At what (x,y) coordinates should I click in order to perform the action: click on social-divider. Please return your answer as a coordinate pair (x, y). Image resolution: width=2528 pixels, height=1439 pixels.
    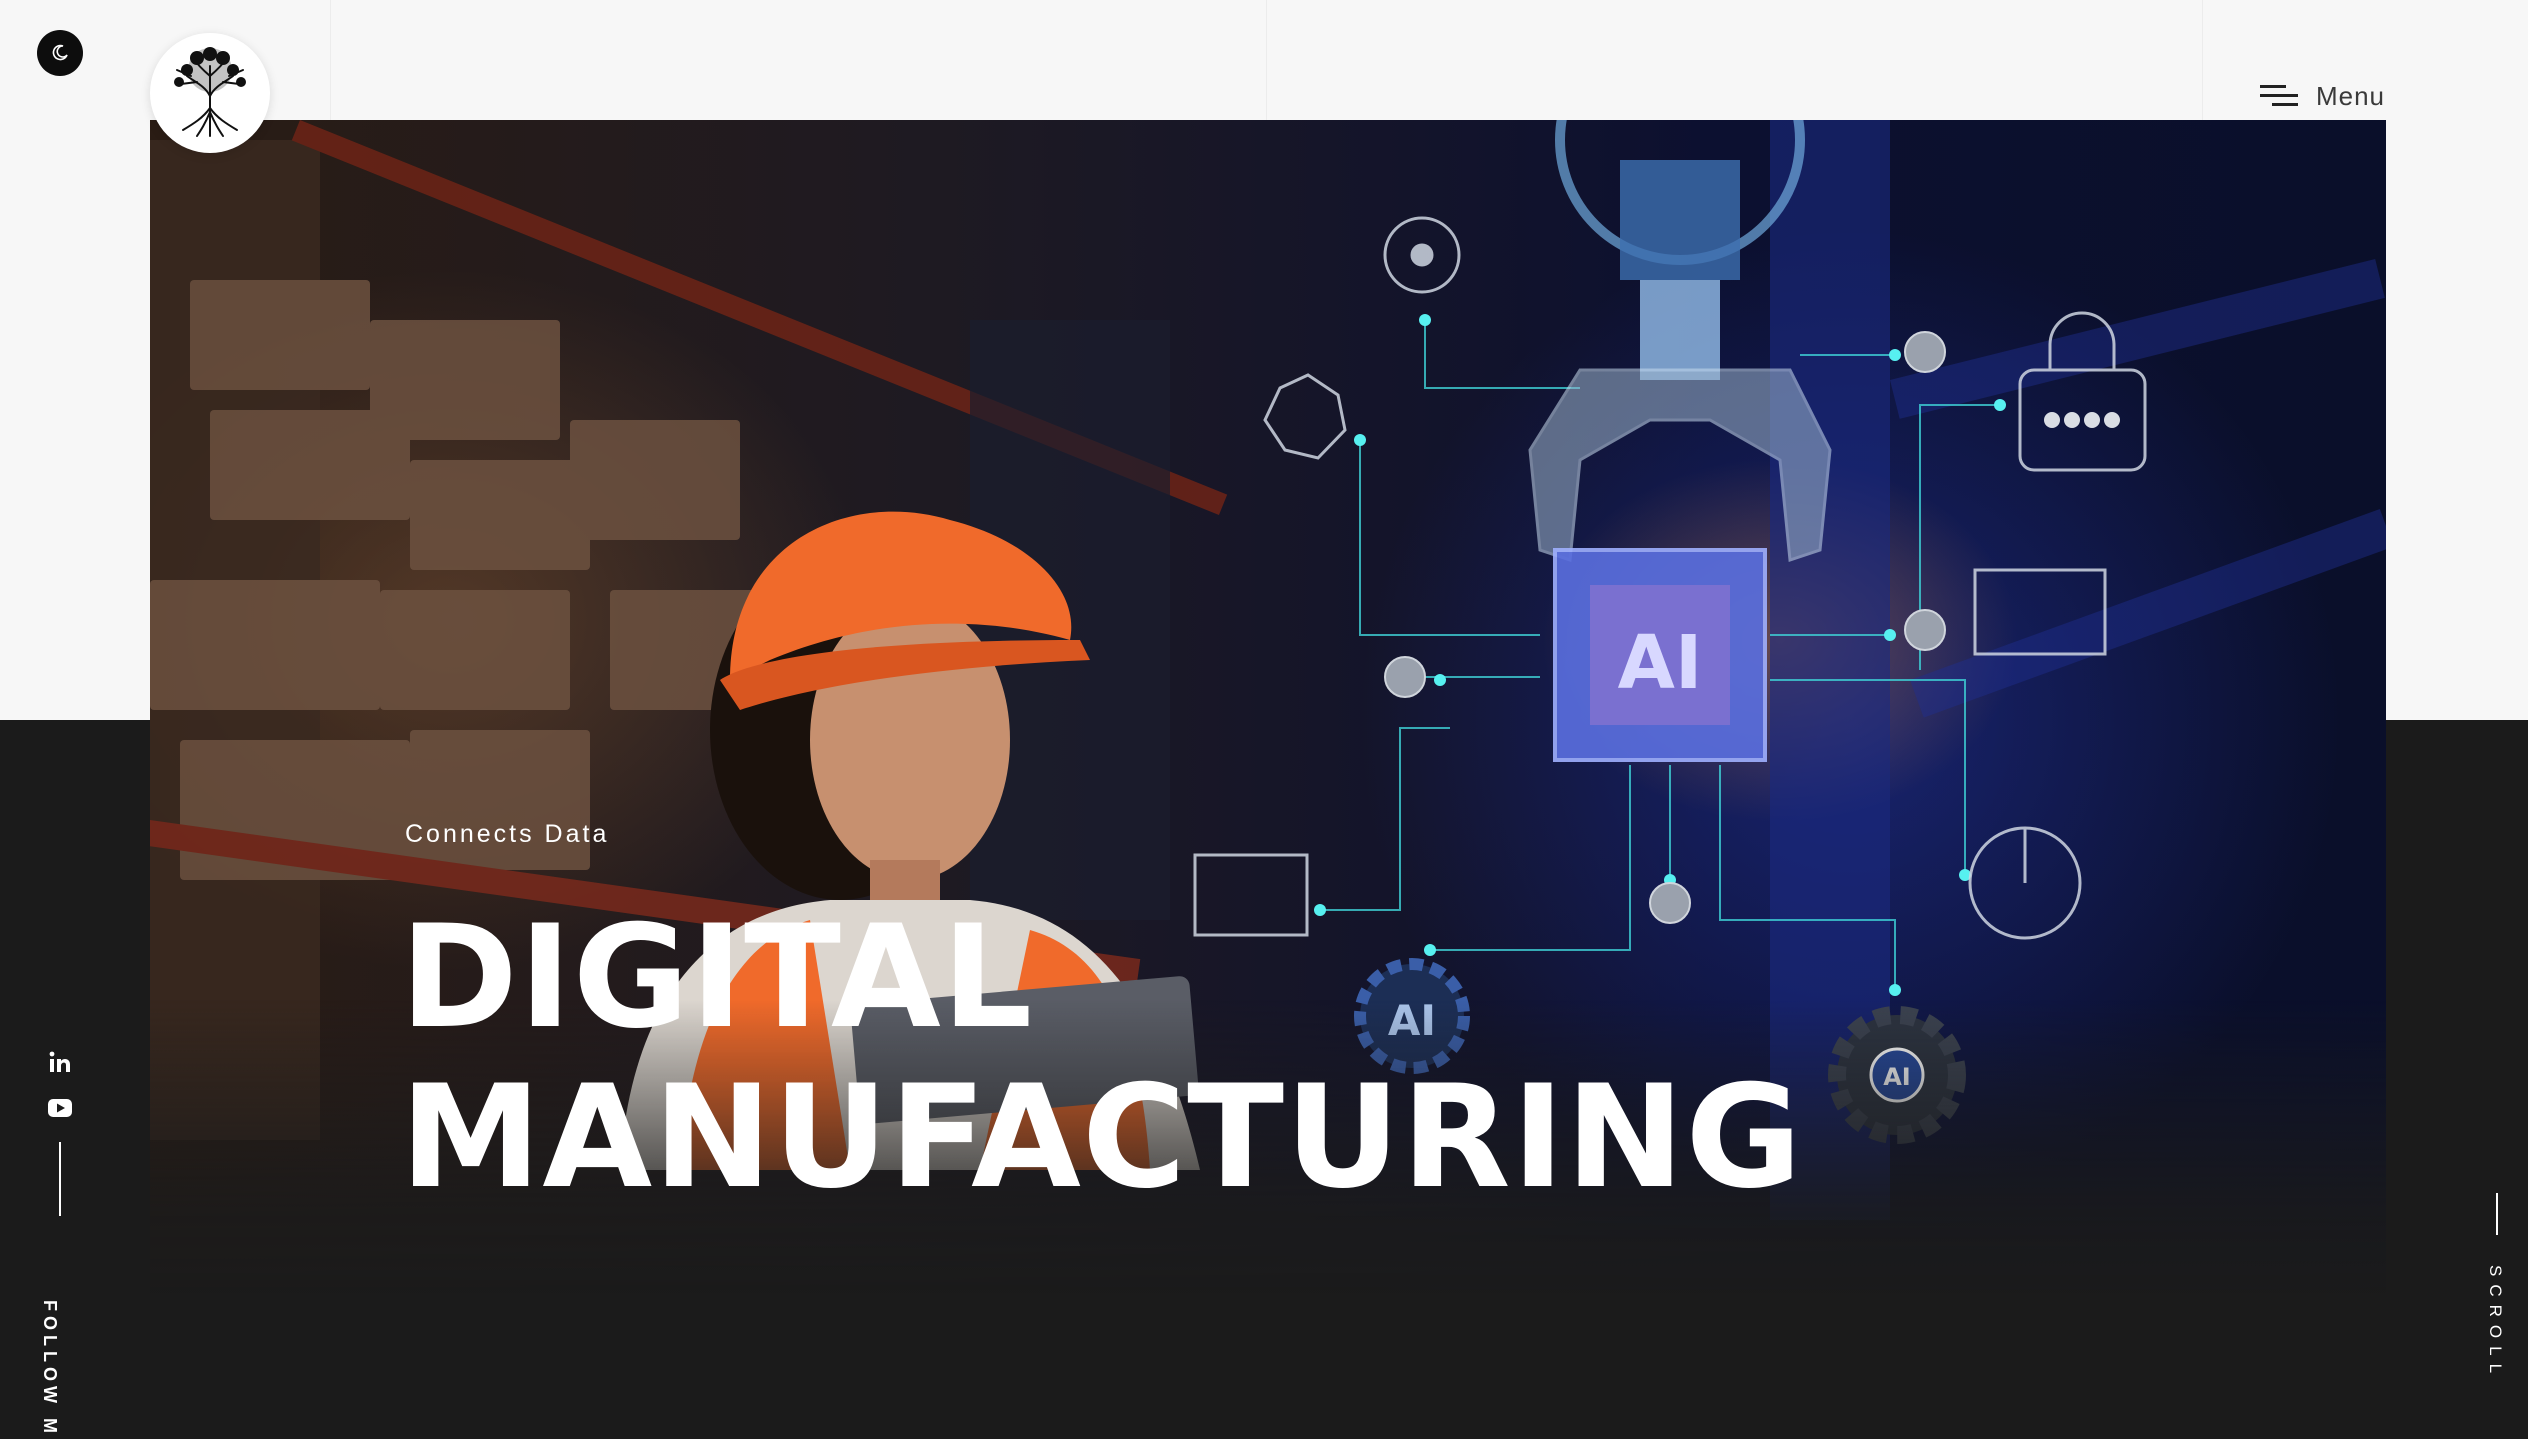
    Looking at the image, I should click on (60, 1179).